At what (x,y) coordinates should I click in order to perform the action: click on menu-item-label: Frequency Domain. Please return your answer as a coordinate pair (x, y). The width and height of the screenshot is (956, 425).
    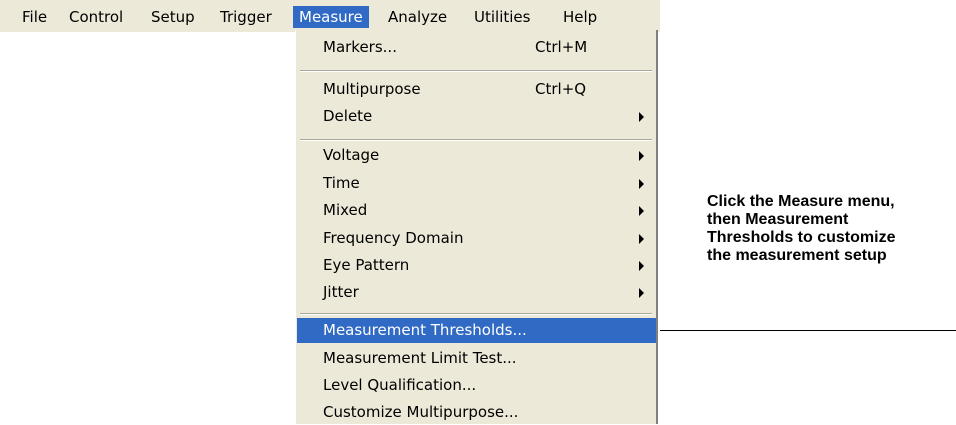
    Looking at the image, I should click on (393, 238).